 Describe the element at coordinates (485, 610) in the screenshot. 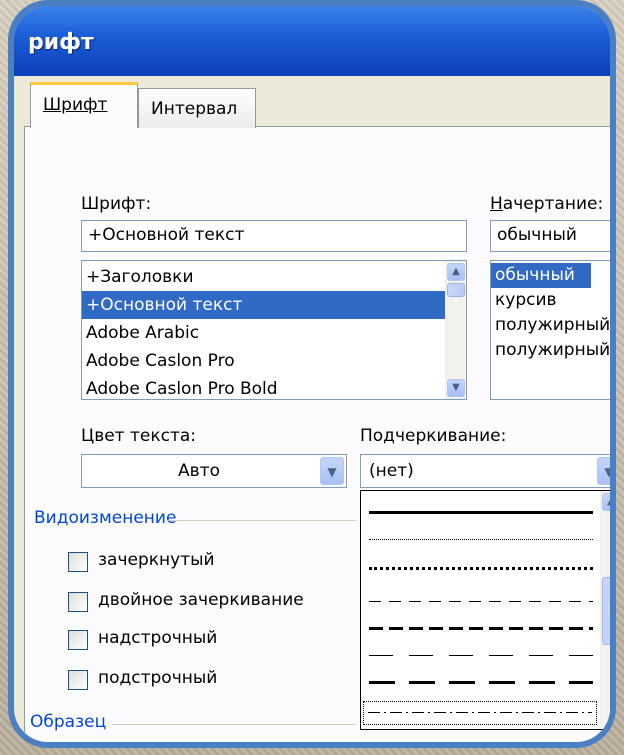

I see `underline-dropdown: ▲` at that location.